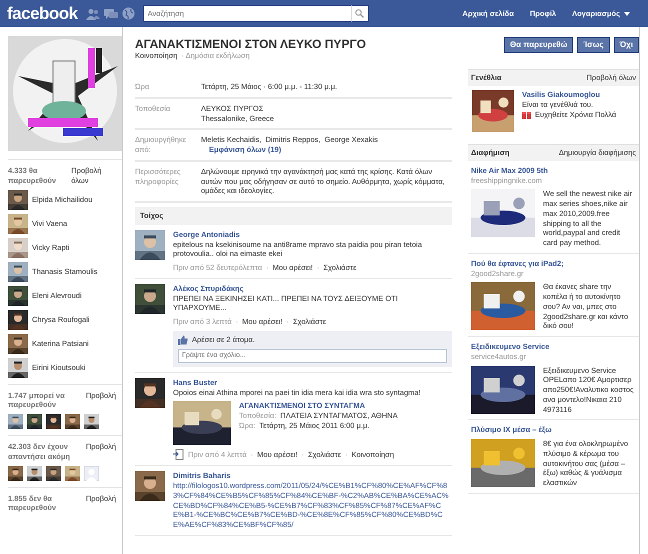  I want to click on document-icon, so click(178, 454).